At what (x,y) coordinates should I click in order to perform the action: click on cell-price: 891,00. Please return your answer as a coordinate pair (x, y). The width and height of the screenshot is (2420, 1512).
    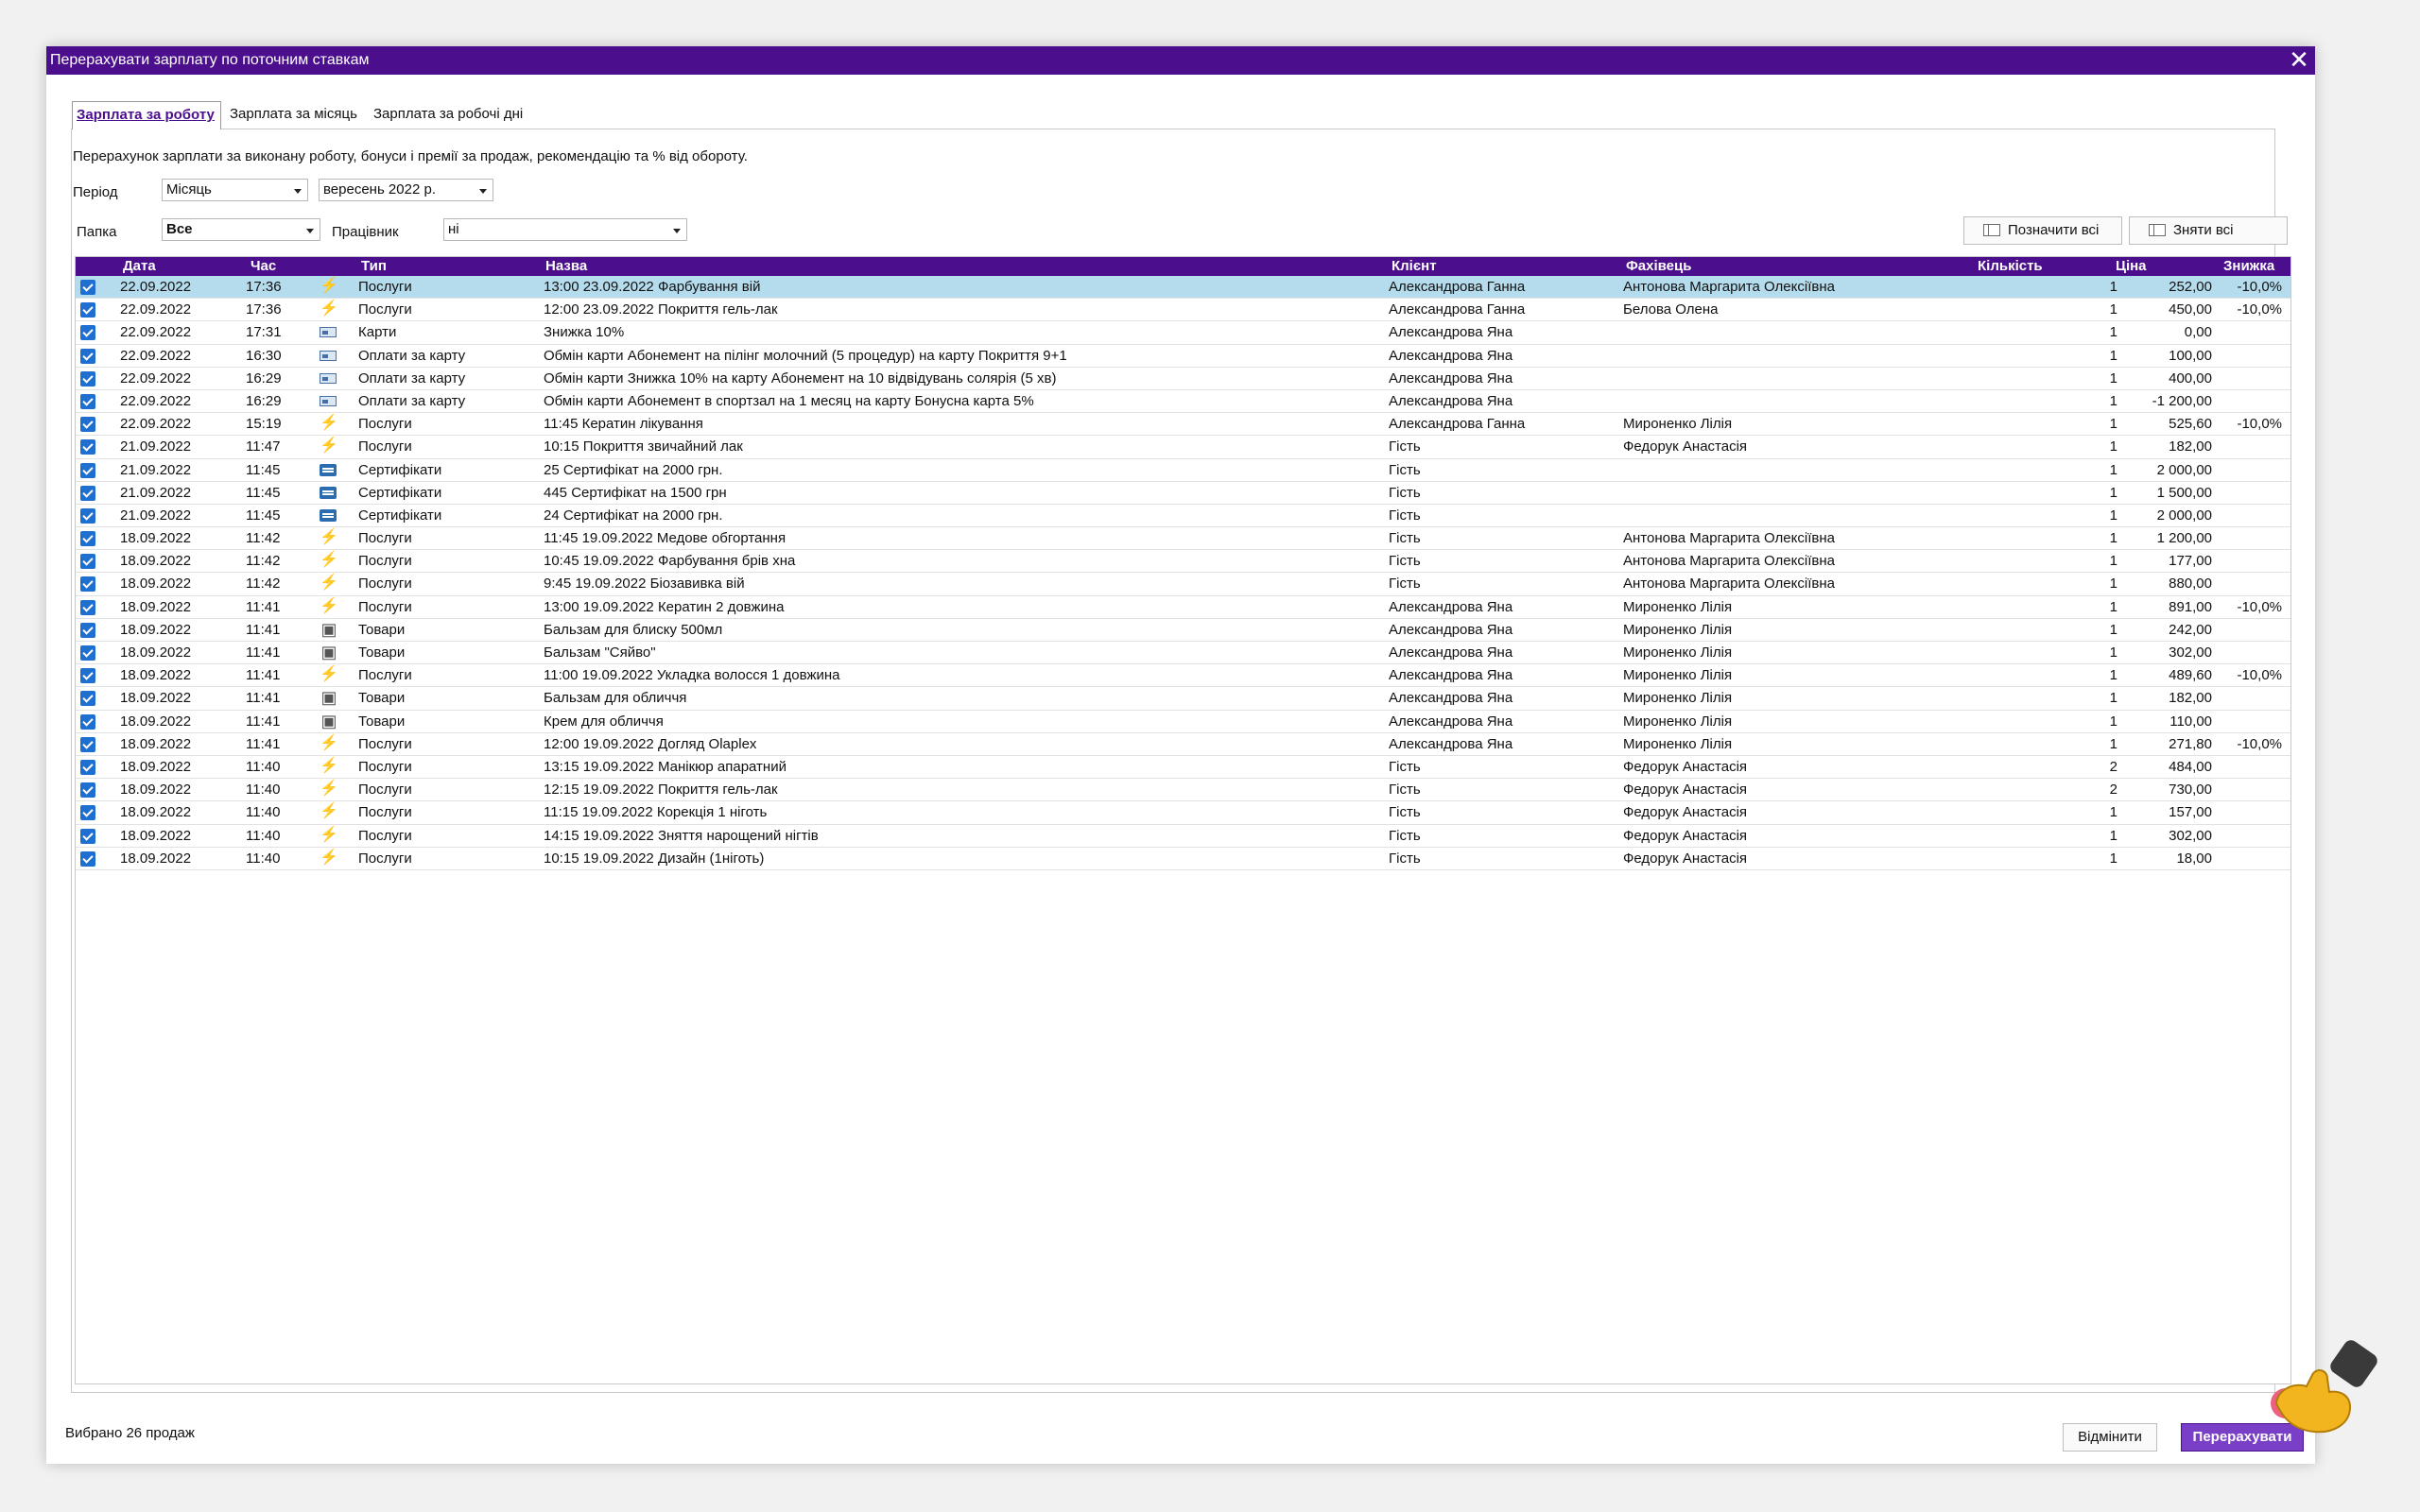
    Looking at the image, I should click on (2190, 606).